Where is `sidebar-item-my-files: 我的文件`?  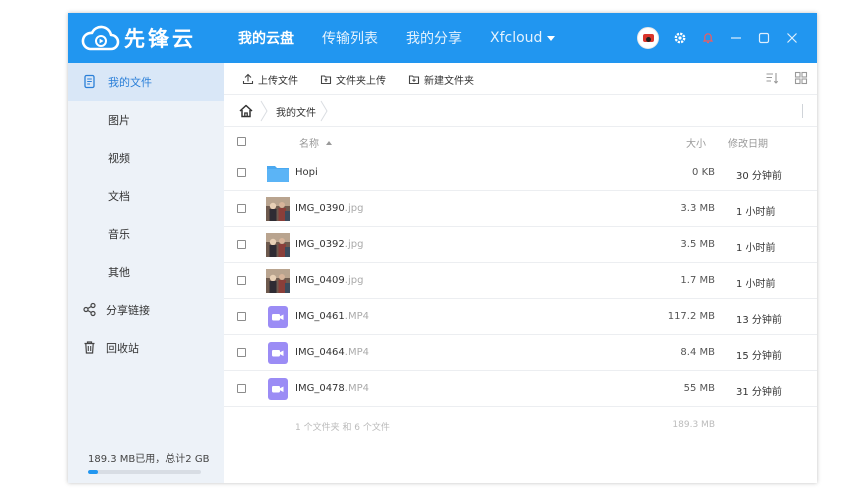
sidebar-item-my-files: 我的文件 is located at coordinates (146, 82).